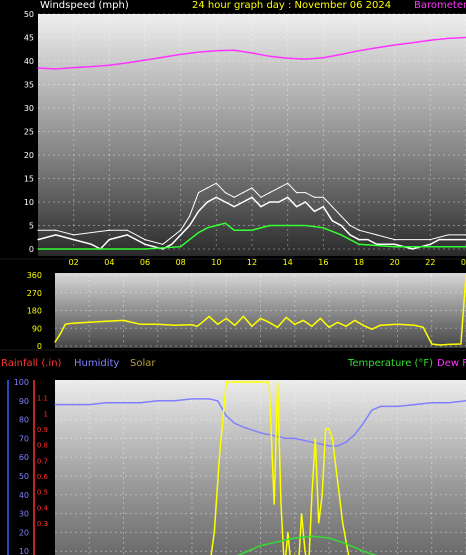 Image resolution: width=466 pixels, height=555 pixels. What do you see at coordinates (42, 461) in the screenshot?
I see `rain-tick-label: 0.7` at bounding box center [42, 461].